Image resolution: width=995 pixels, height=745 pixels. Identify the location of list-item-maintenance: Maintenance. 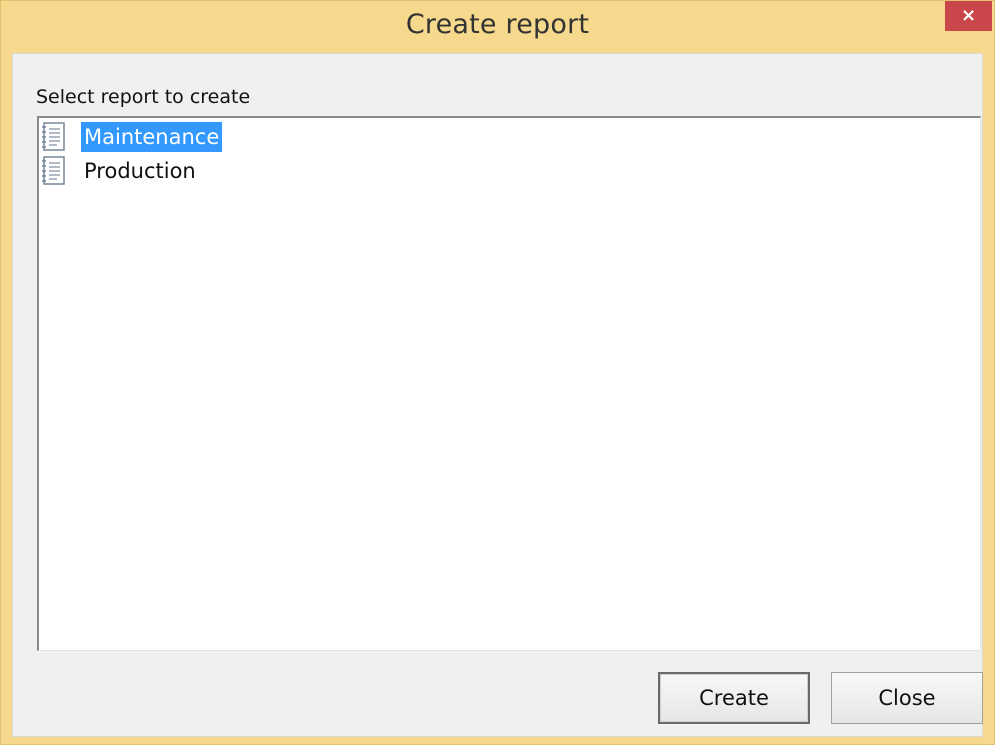
(132, 137).